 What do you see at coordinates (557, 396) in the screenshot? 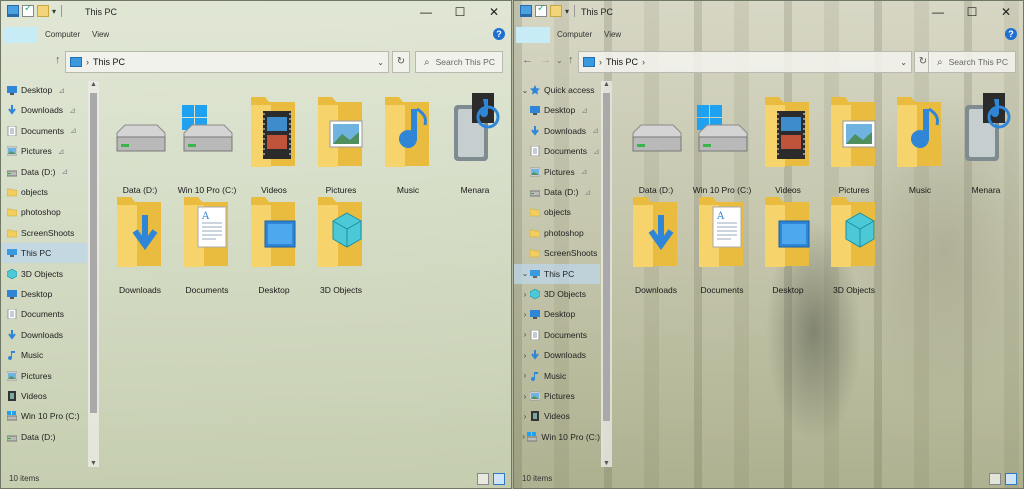
I see `nav-item: › Pictures` at bounding box center [557, 396].